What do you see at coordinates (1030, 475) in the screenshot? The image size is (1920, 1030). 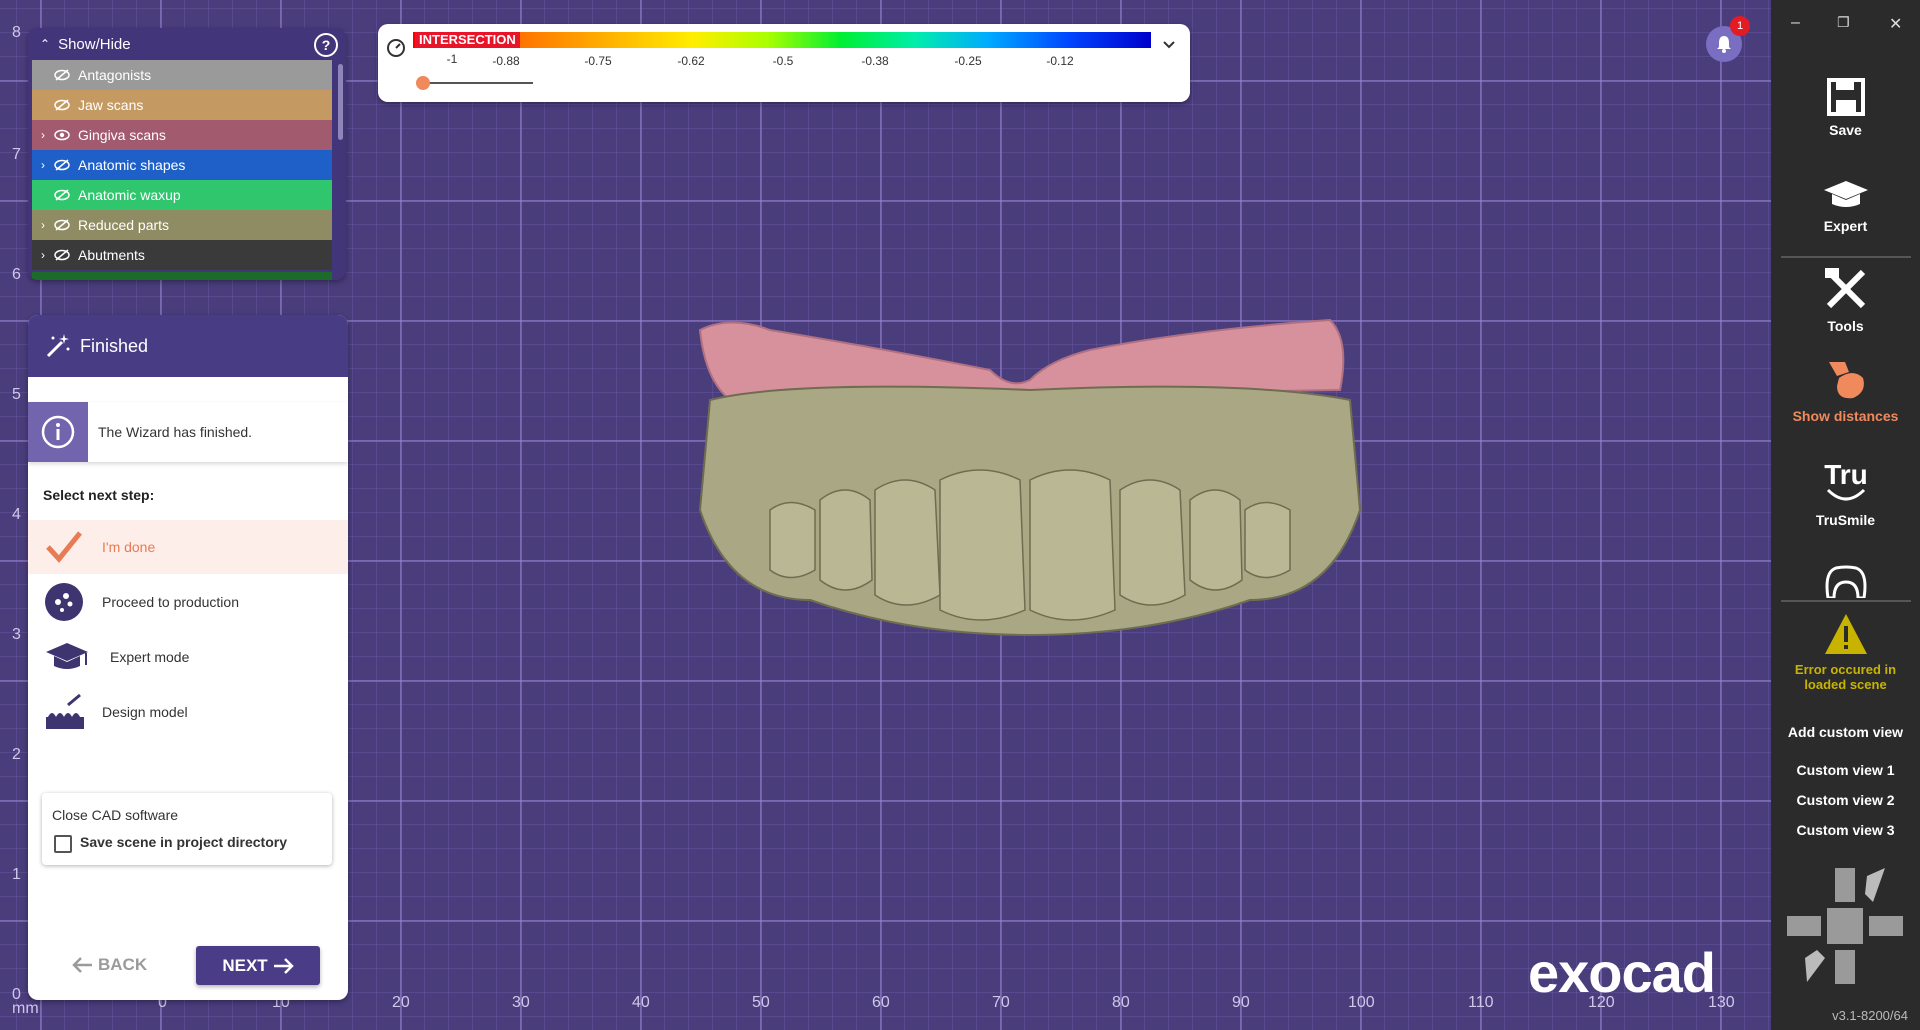 I see `dental-model` at bounding box center [1030, 475].